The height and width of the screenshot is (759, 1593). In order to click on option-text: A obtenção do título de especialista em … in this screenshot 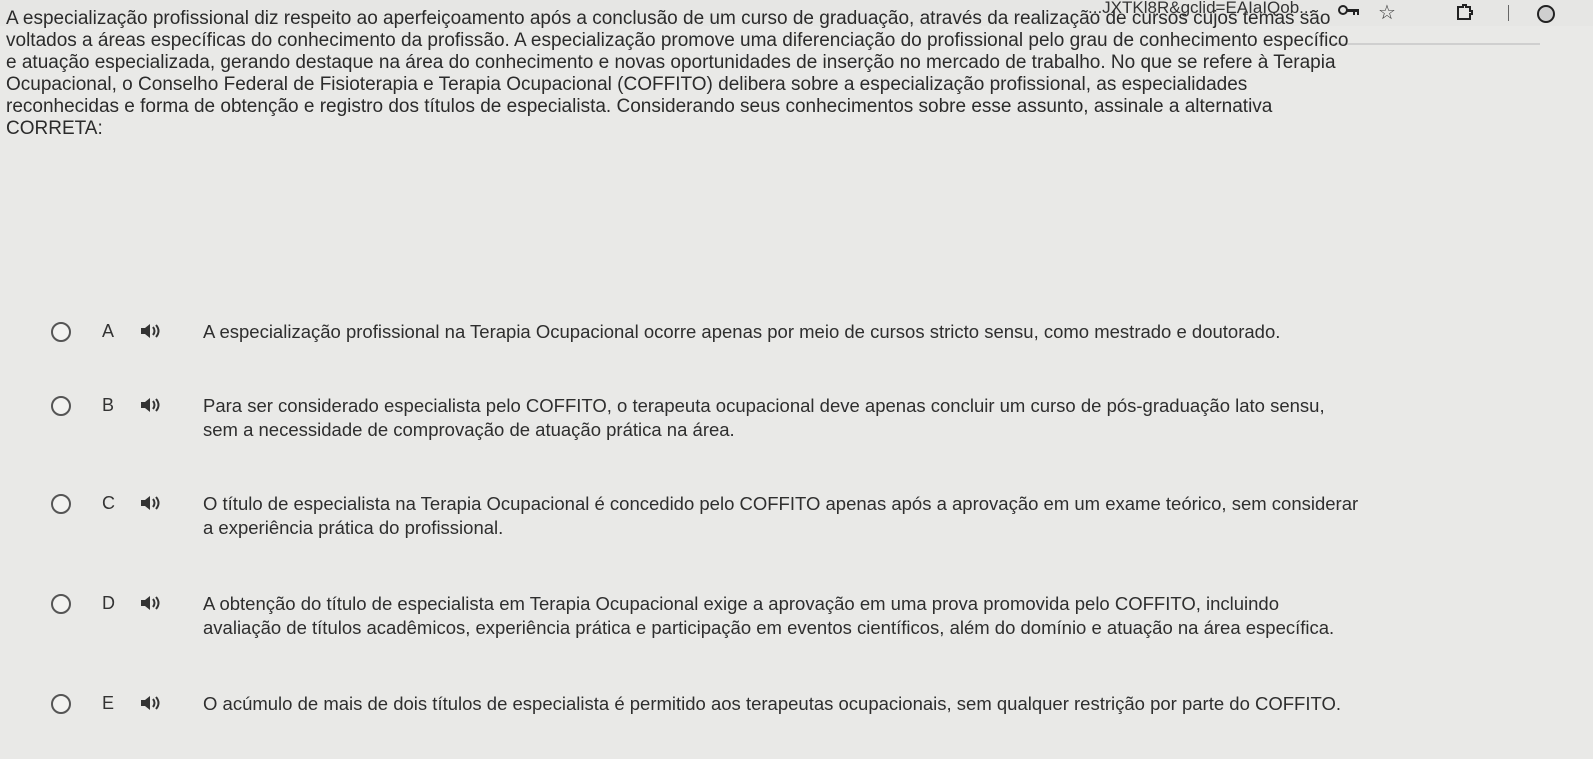, I will do `click(741, 603)`.